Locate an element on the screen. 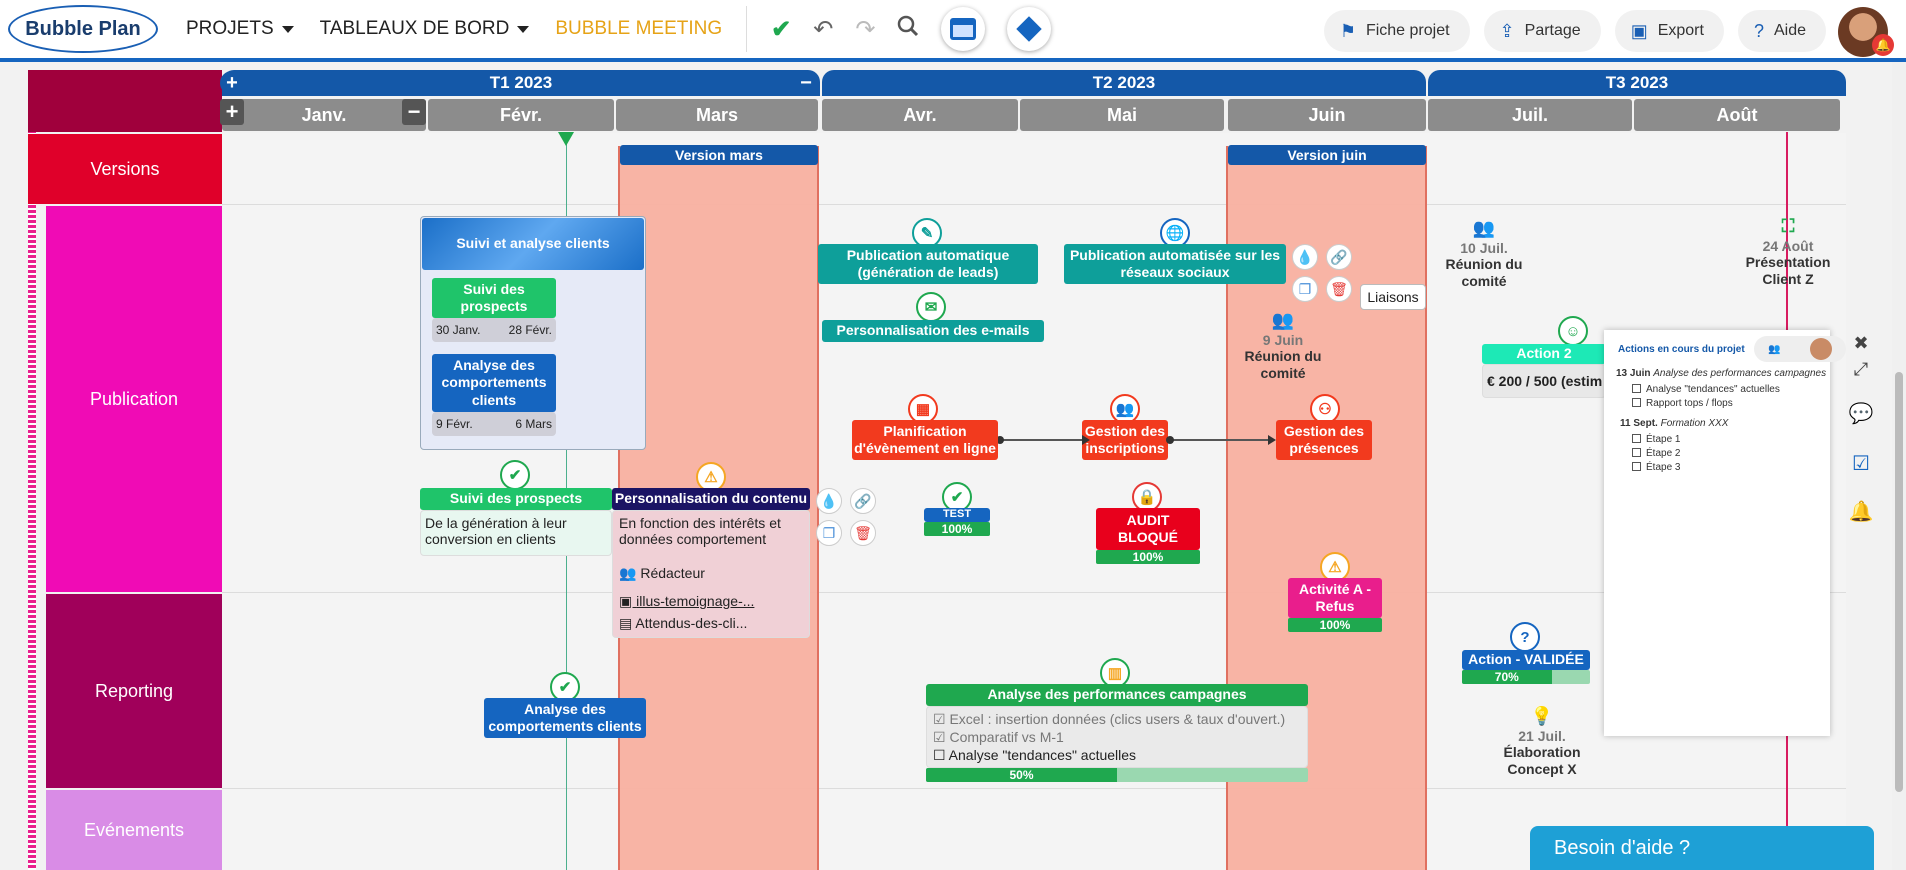 The width and height of the screenshot is (1906, 870). fiche-projet-button: ⚑ Fiche projet is located at coordinates (1396, 31).